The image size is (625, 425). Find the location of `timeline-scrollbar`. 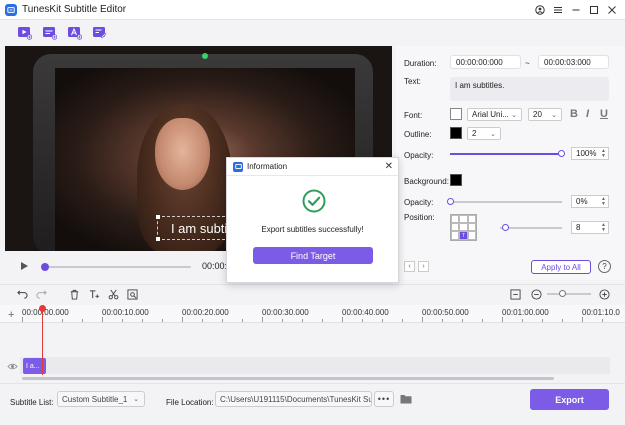

timeline-scrollbar is located at coordinates (288, 378).